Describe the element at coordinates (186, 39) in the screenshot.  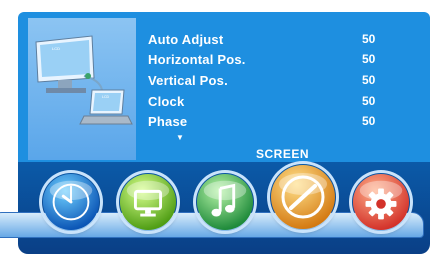
I see `menu-item-label: Auto Adjust` at that location.